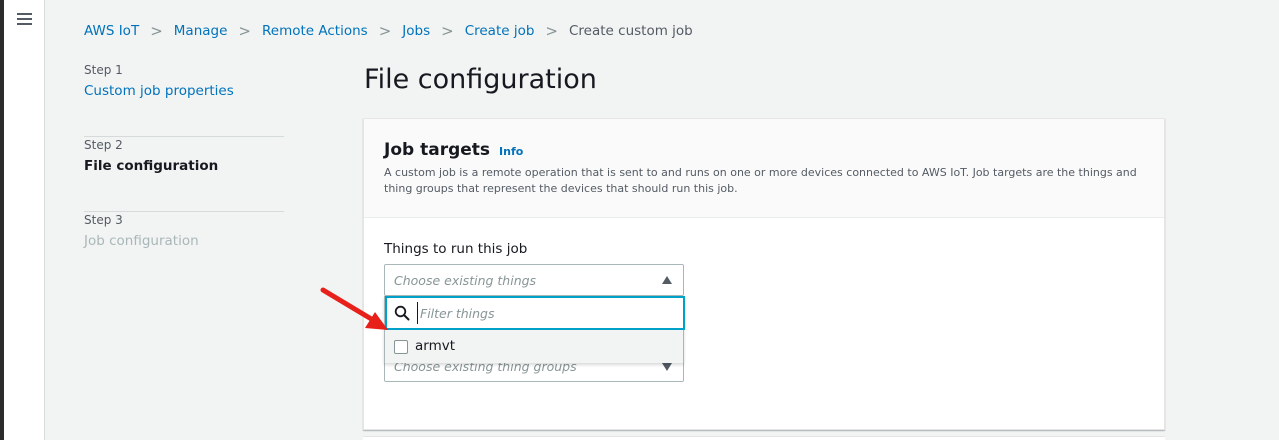 This screenshot has height=440, width=1279. What do you see at coordinates (435, 346) in the screenshot?
I see `option-label: armvt` at bounding box center [435, 346].